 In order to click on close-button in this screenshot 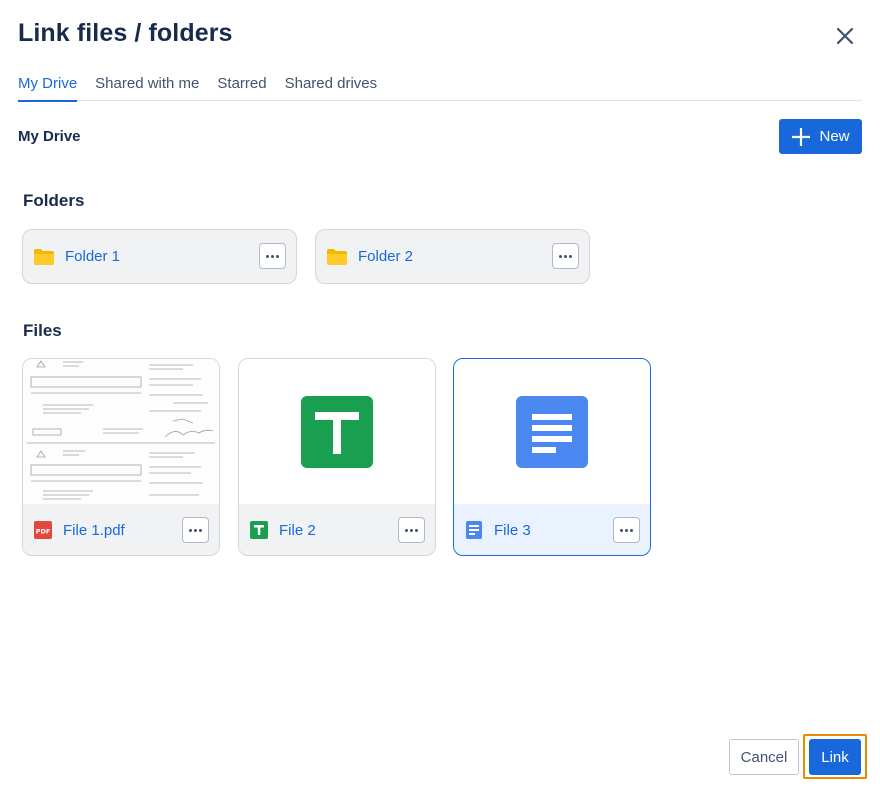, I will do `click(845, 36)`.